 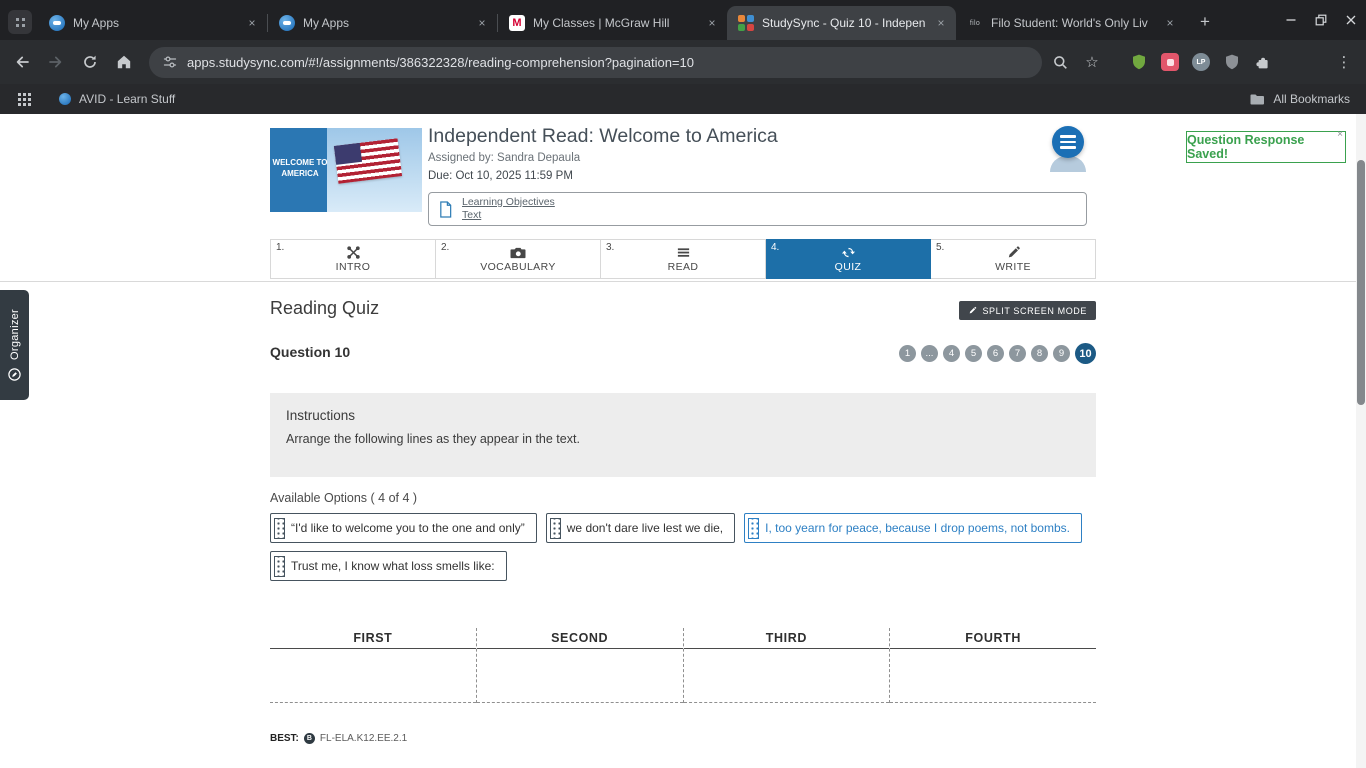 What do you see at coordinates (373, 676) in the screenshot?
I see `drop-zone-first` at bounding box center [373, 676].